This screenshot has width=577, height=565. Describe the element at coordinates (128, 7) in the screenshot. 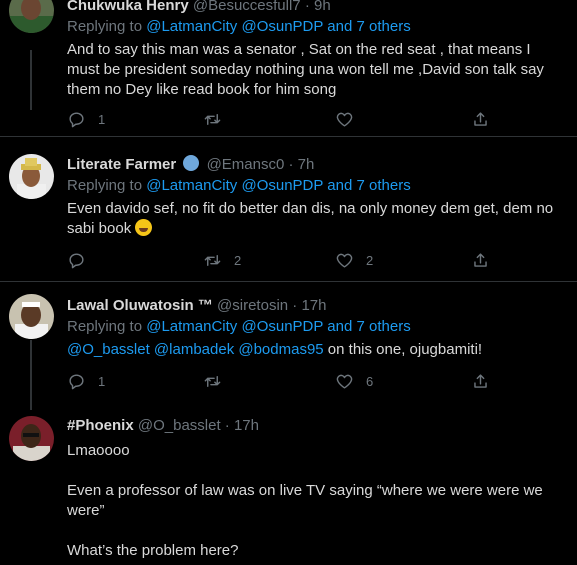

I see `author-name: Chukwuka Henry` at that location.